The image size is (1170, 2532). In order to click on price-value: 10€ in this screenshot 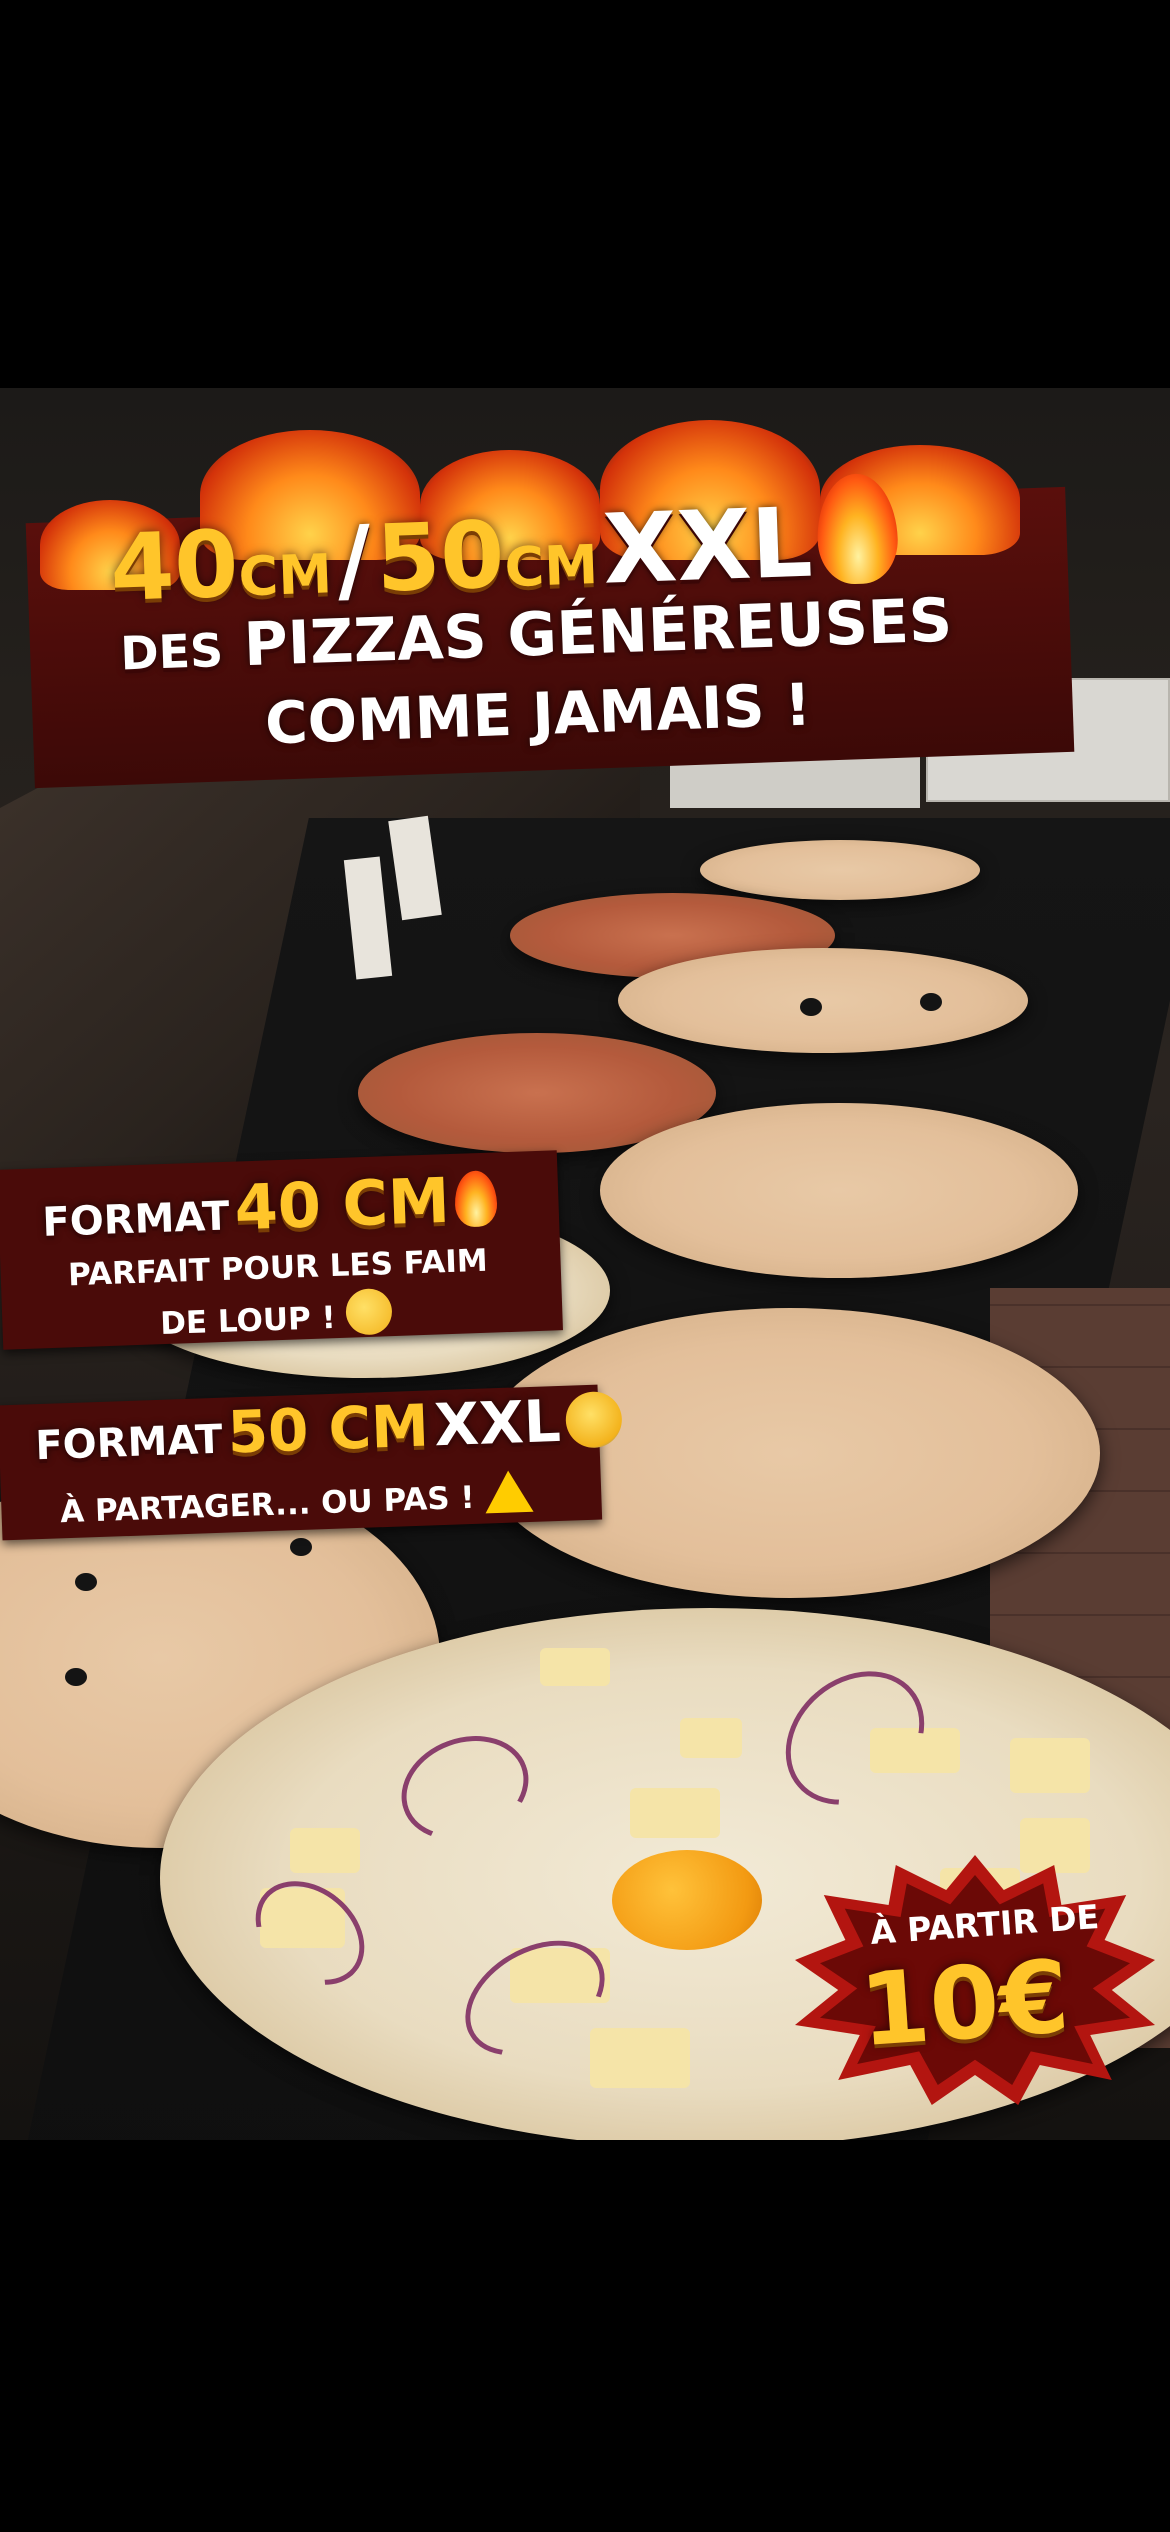, I will do `click(964, 2003)`.